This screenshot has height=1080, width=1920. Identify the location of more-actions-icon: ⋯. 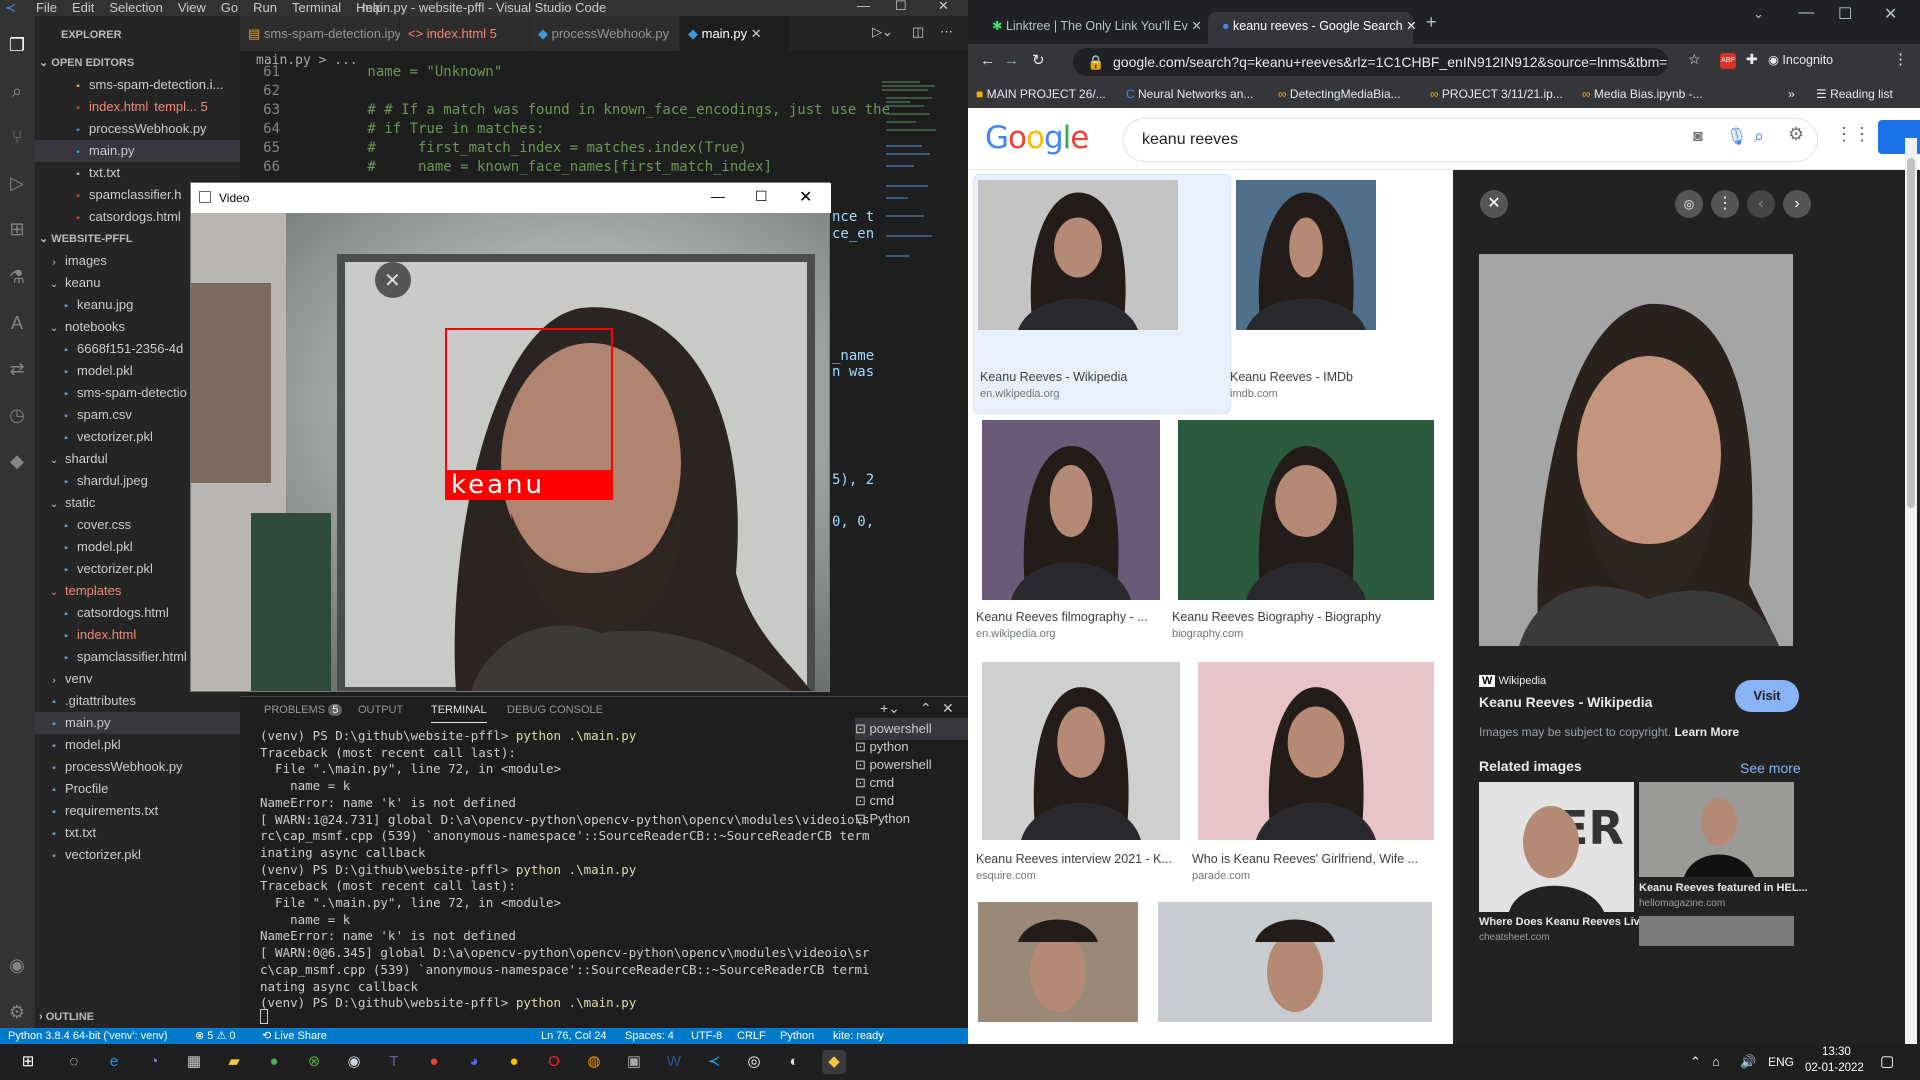
(946, 32).